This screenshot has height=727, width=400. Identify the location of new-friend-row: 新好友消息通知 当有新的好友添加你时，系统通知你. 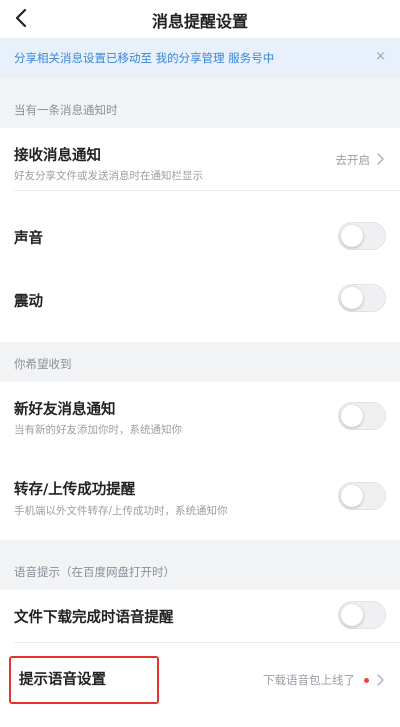
(200, 424).